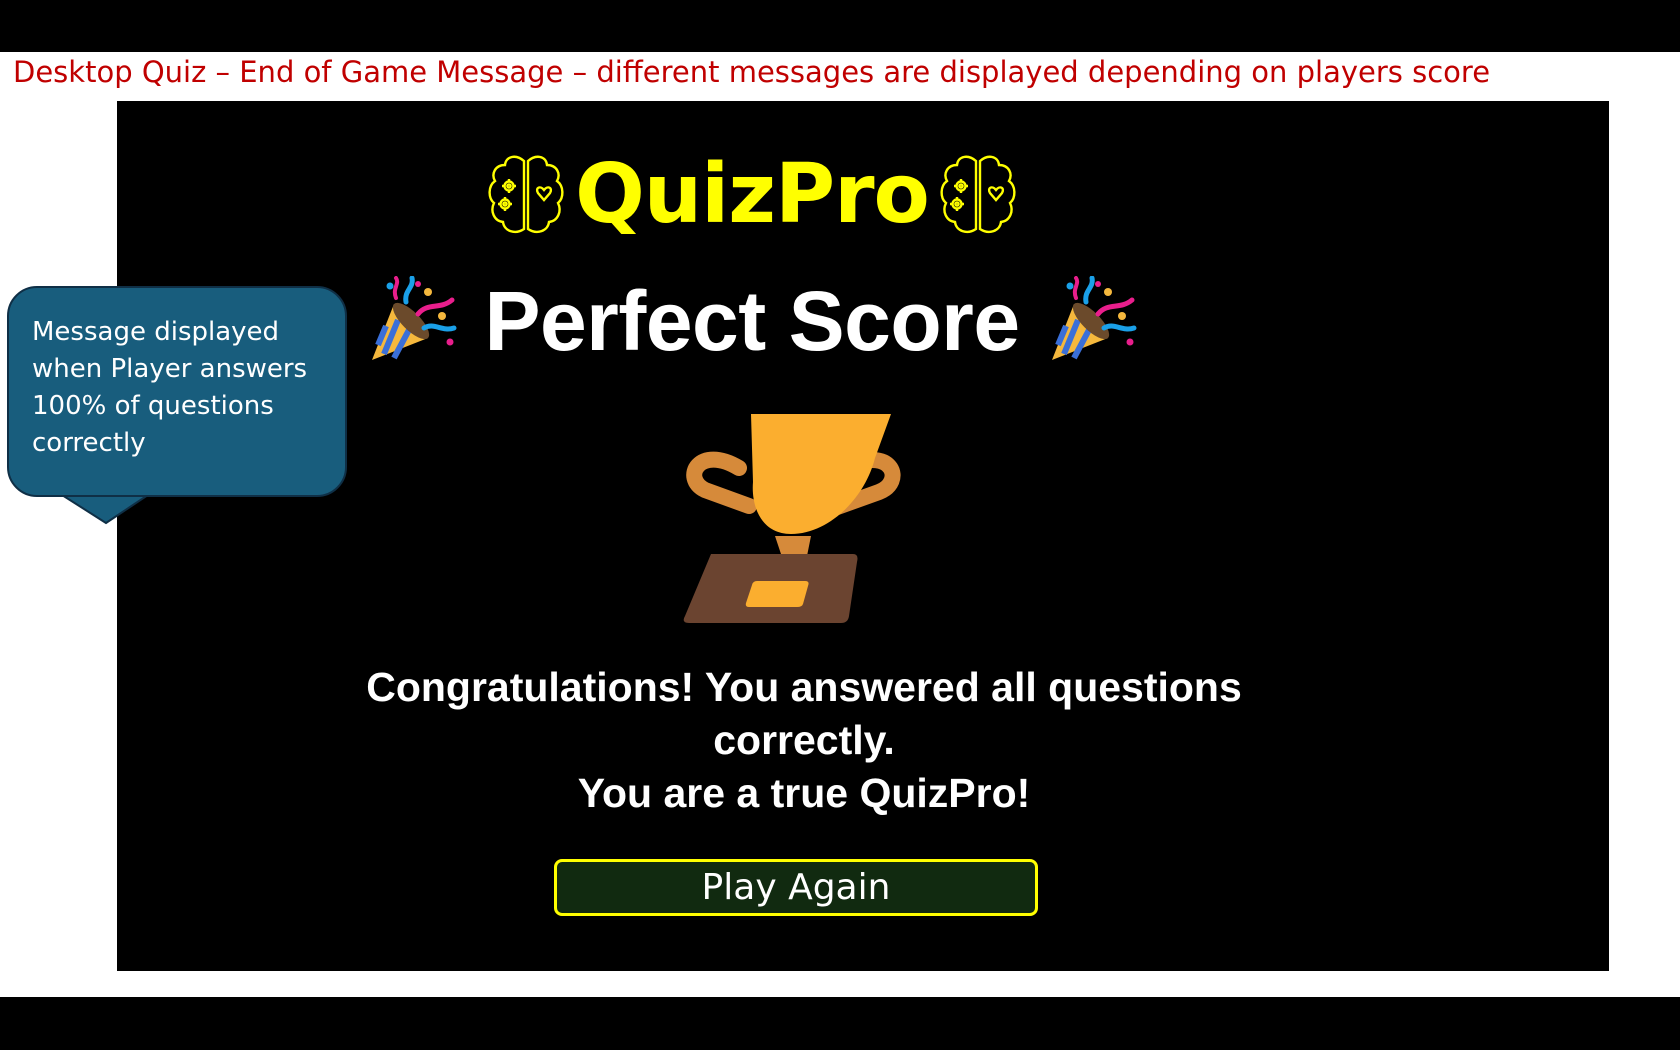 This screenshot has height=1050, width=1680. I want to click on brand-title: QuizPro, so click(752, 194).